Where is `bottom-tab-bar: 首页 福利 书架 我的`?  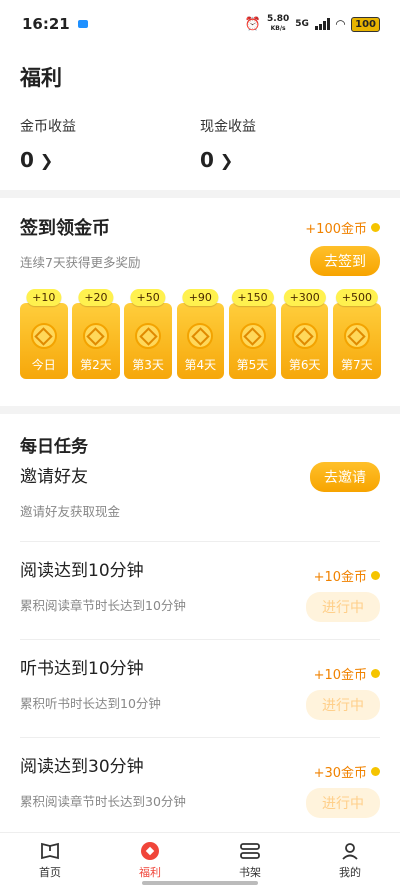 bottom-tab-bar: 首页 福利 书架 我的 is located at coordinates (200, 860).